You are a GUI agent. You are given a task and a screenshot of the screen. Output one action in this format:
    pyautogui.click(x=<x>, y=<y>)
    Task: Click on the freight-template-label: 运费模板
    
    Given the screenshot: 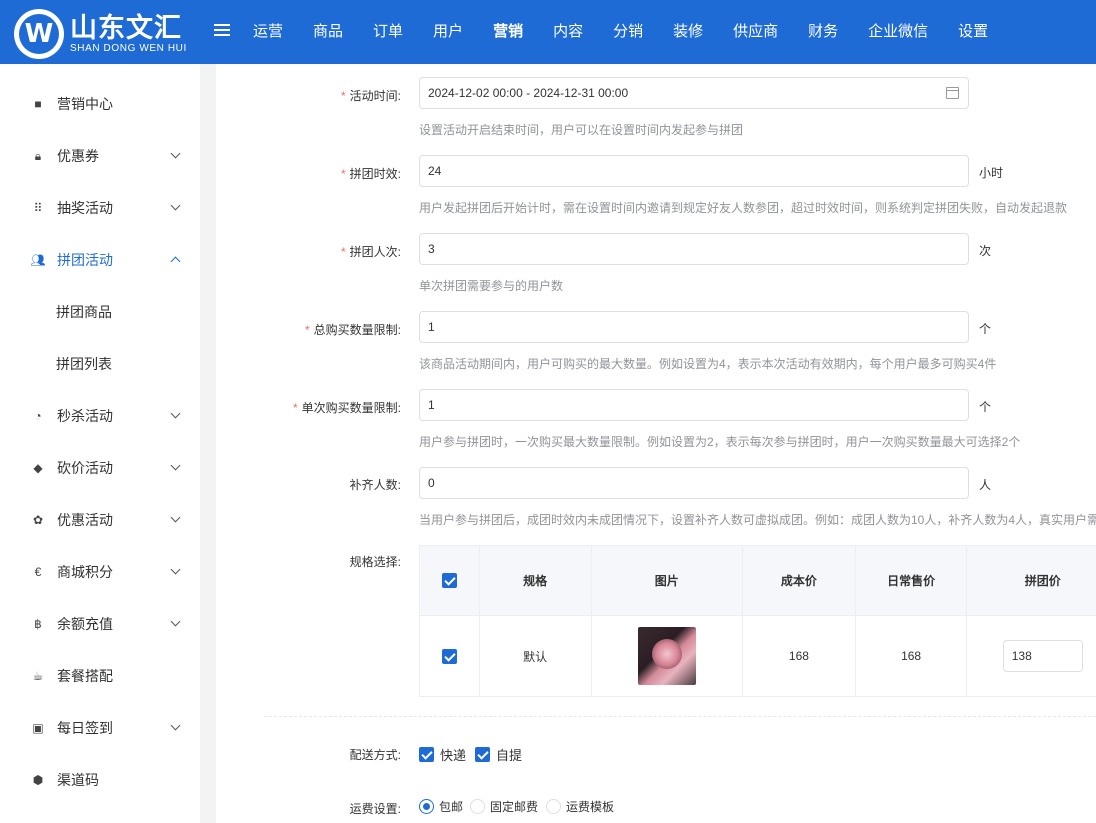 What is the action you would take?
    pyautogui.click(x=590, y=807)
    